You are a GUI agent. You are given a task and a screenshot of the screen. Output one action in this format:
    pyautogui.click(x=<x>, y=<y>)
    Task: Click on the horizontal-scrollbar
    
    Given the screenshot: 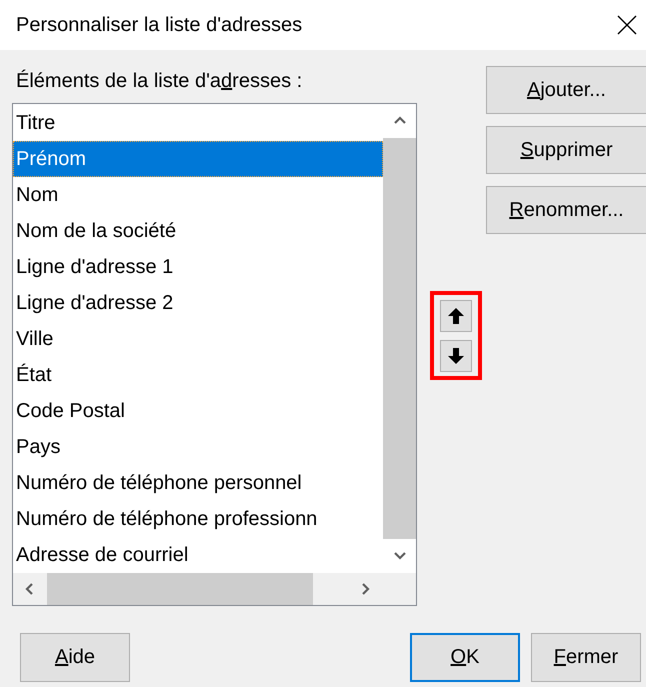 What is the action you would take?
    pyautogui.click(x=198, y=589)
    